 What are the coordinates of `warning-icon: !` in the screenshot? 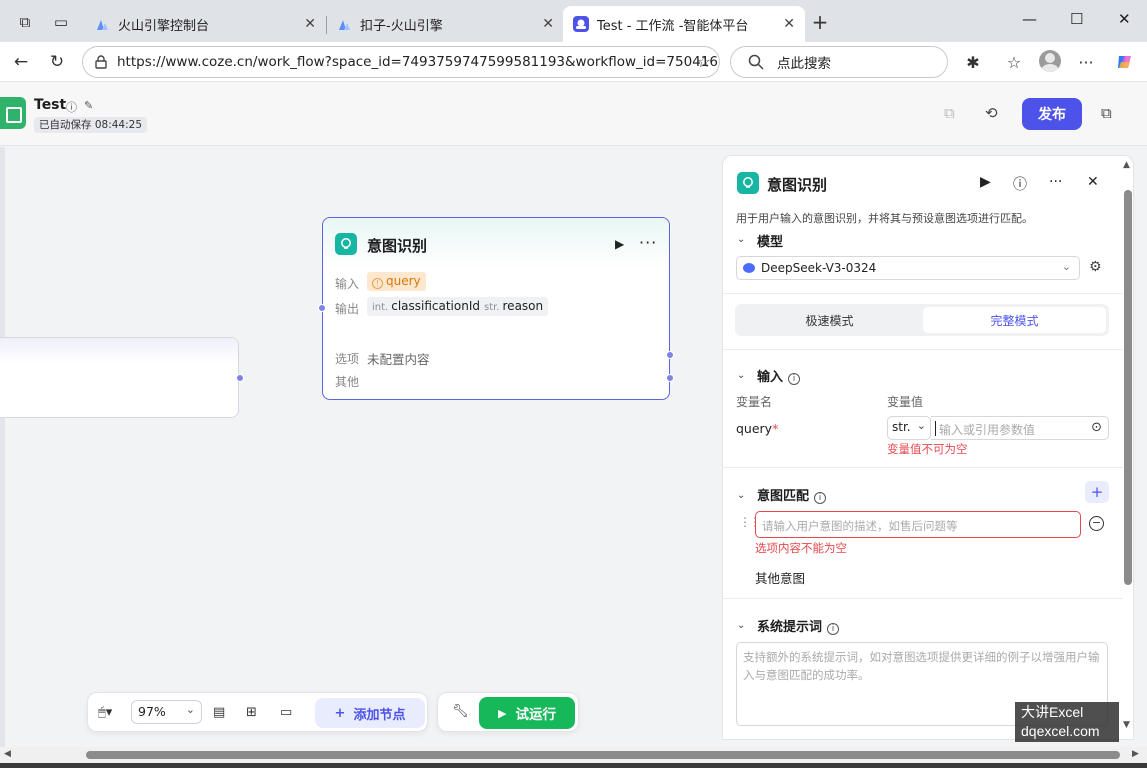 It's located at (377, 283).